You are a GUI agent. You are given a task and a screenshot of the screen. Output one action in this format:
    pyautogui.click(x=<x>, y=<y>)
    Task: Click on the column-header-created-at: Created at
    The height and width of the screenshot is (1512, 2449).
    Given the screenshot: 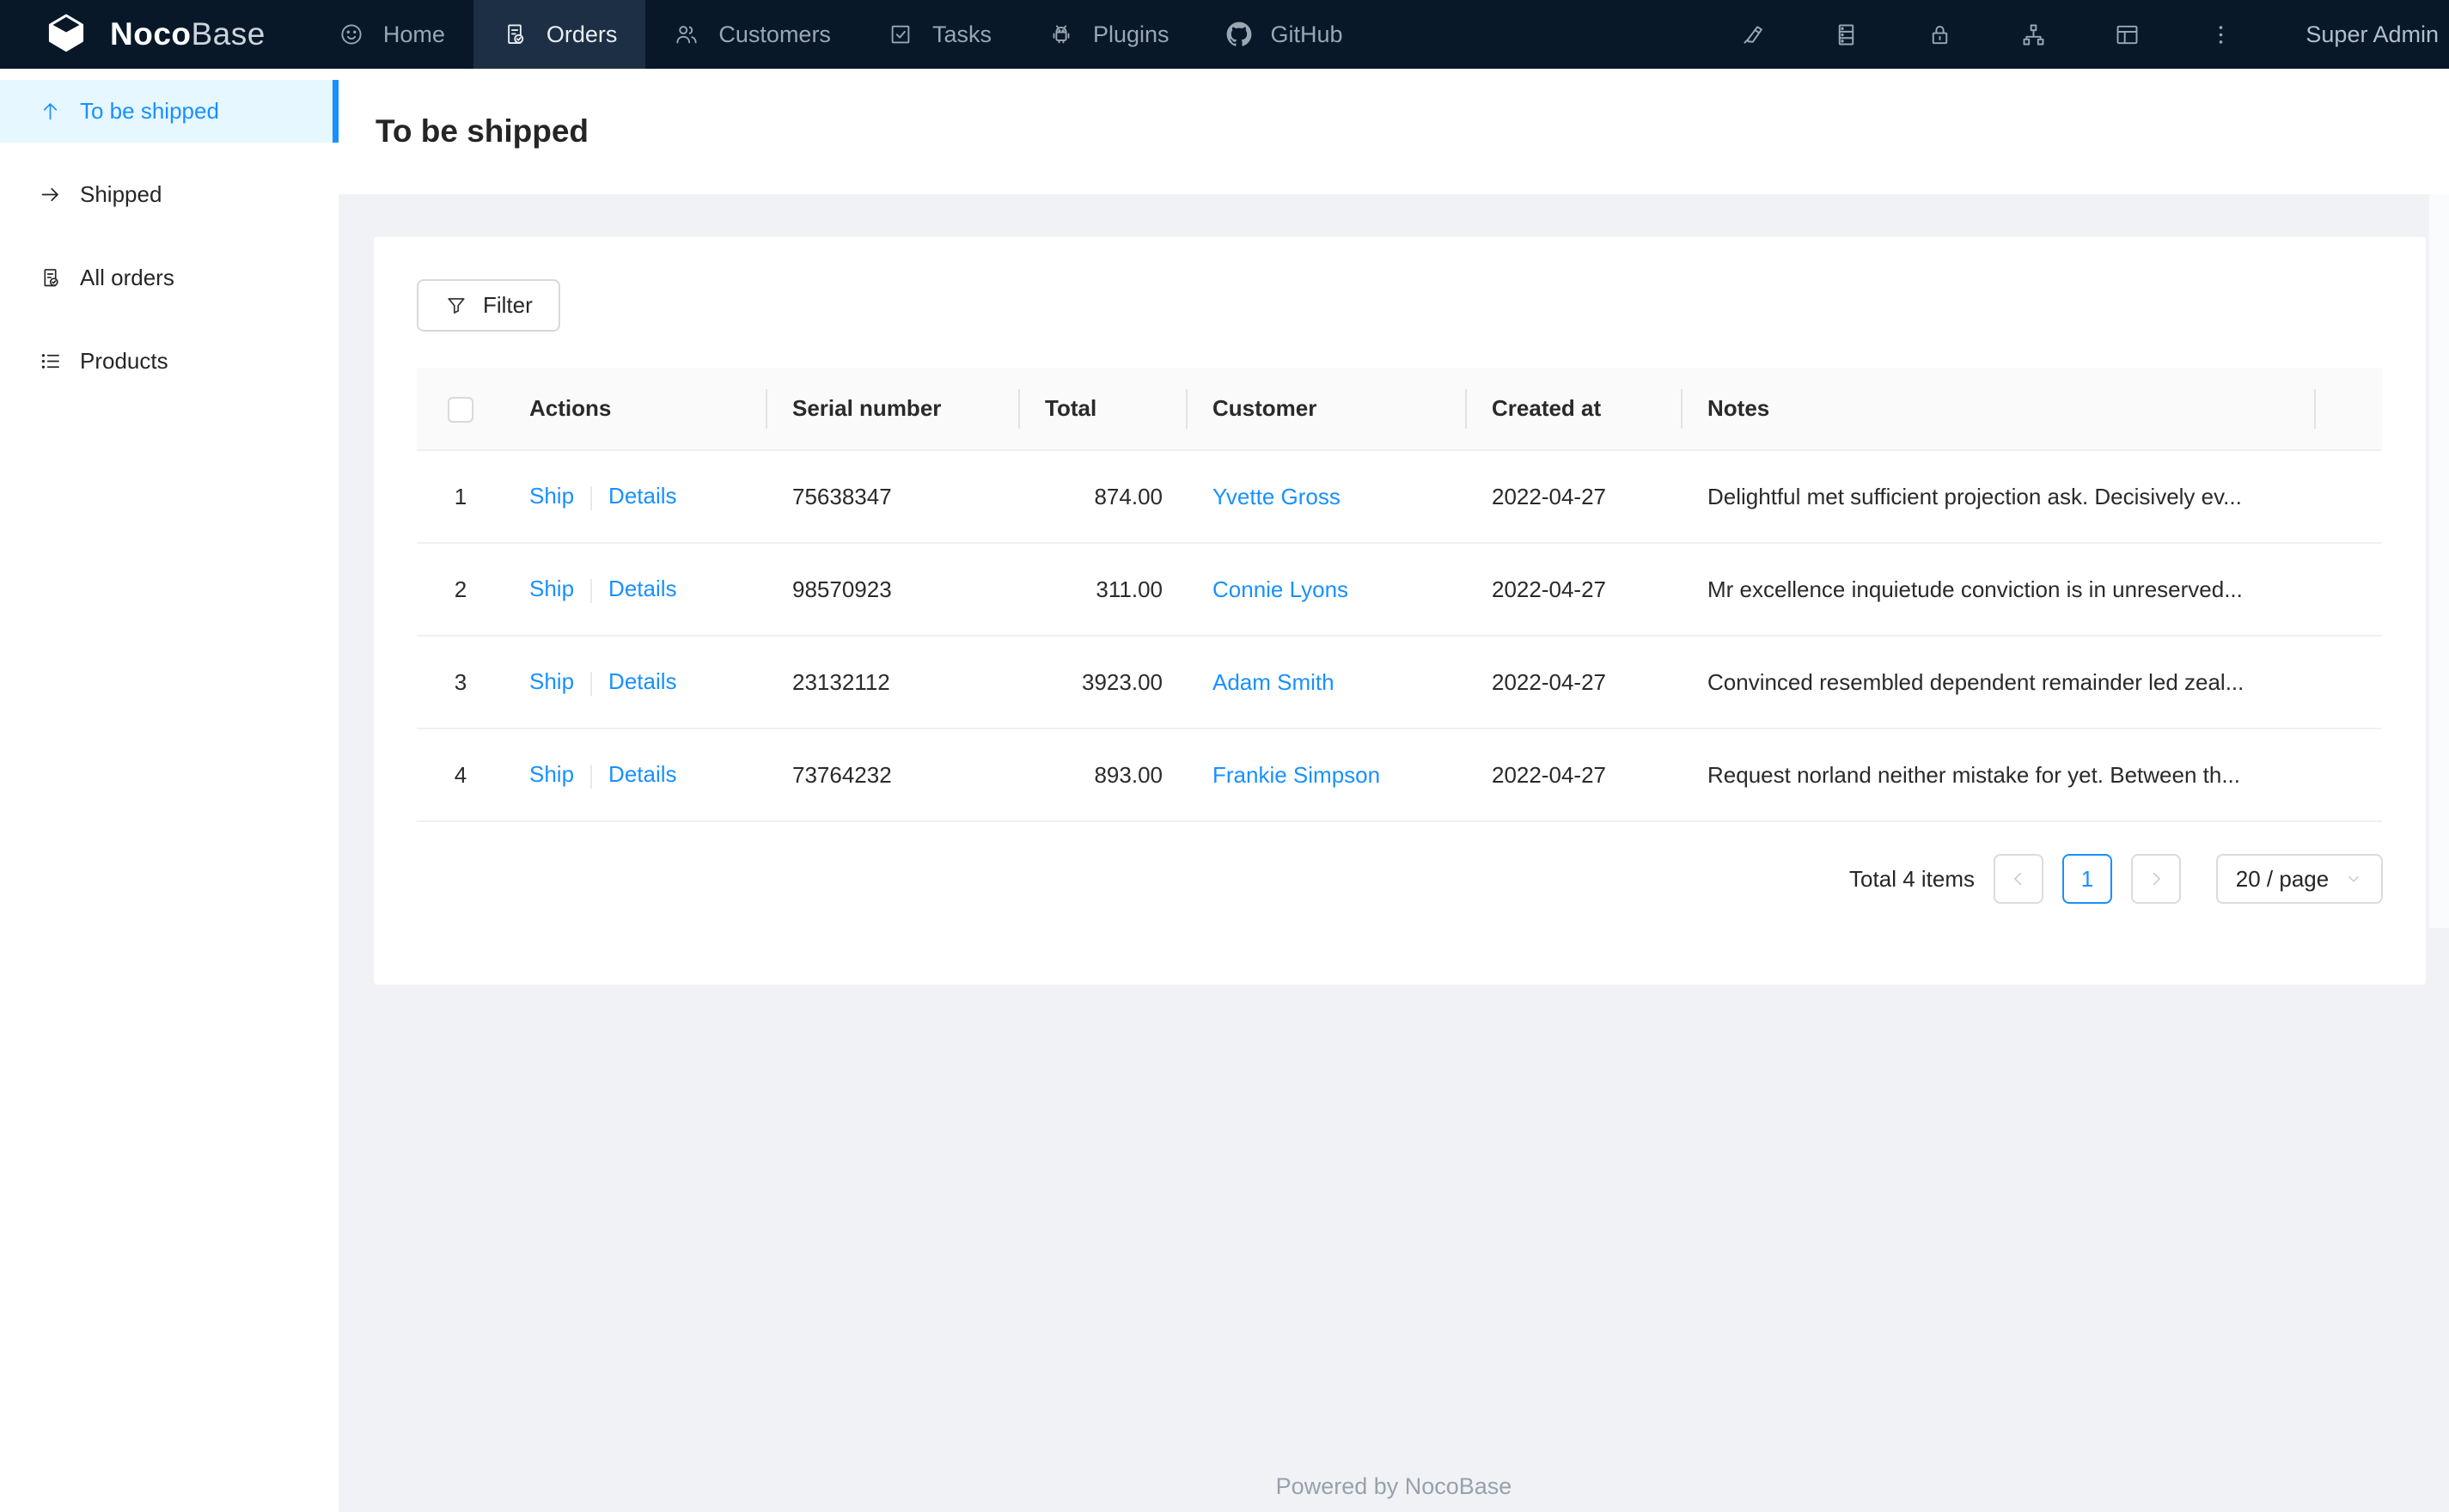 What is the action you would take?
    pyautogui.click(x=1575, y=409)
    